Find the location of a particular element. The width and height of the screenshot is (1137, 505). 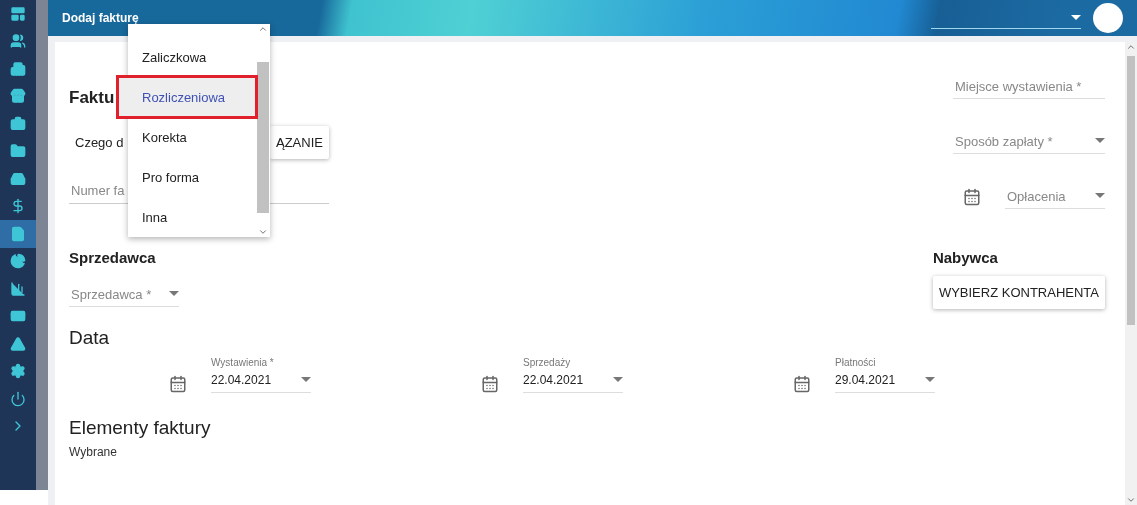

selected-label: Wybrane is located at coordinates (93, 452).